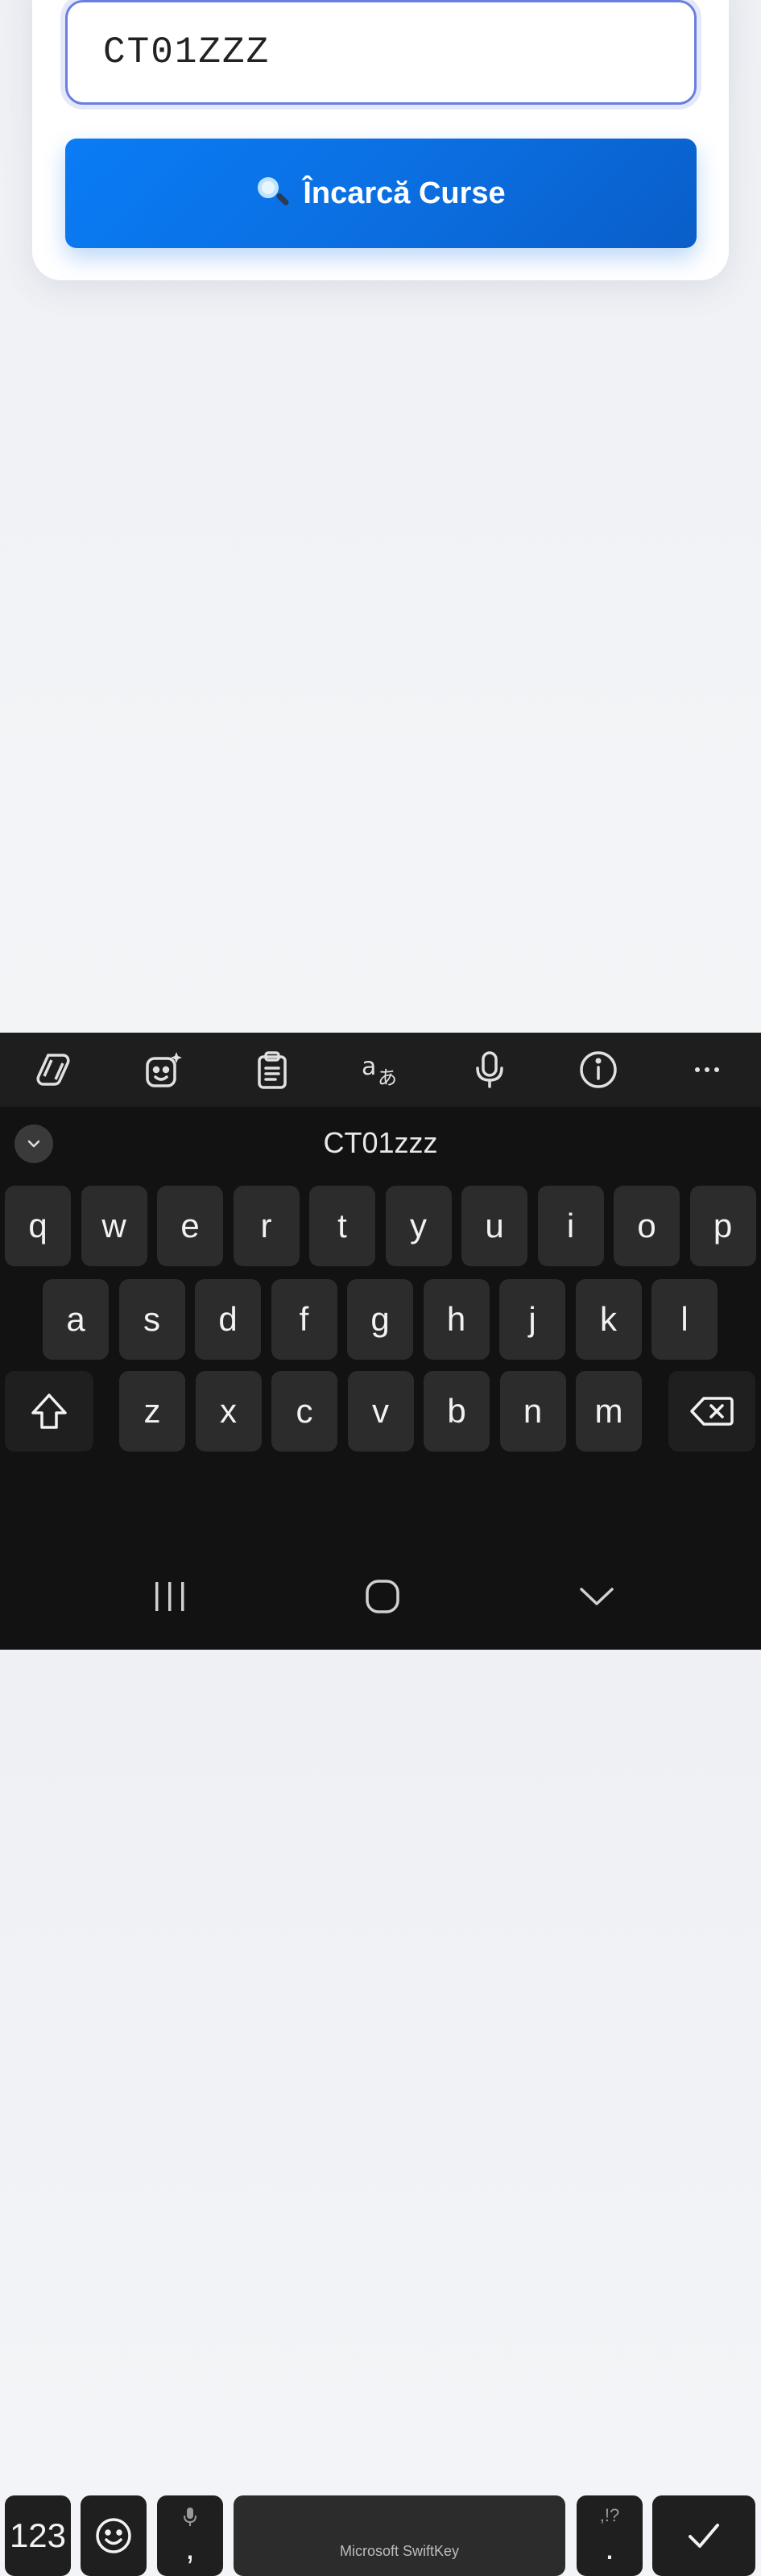  What do you see at coordinates (570, 1226) in the screenshot?
I see `key-i: i` at bounding box center [570, 1226].